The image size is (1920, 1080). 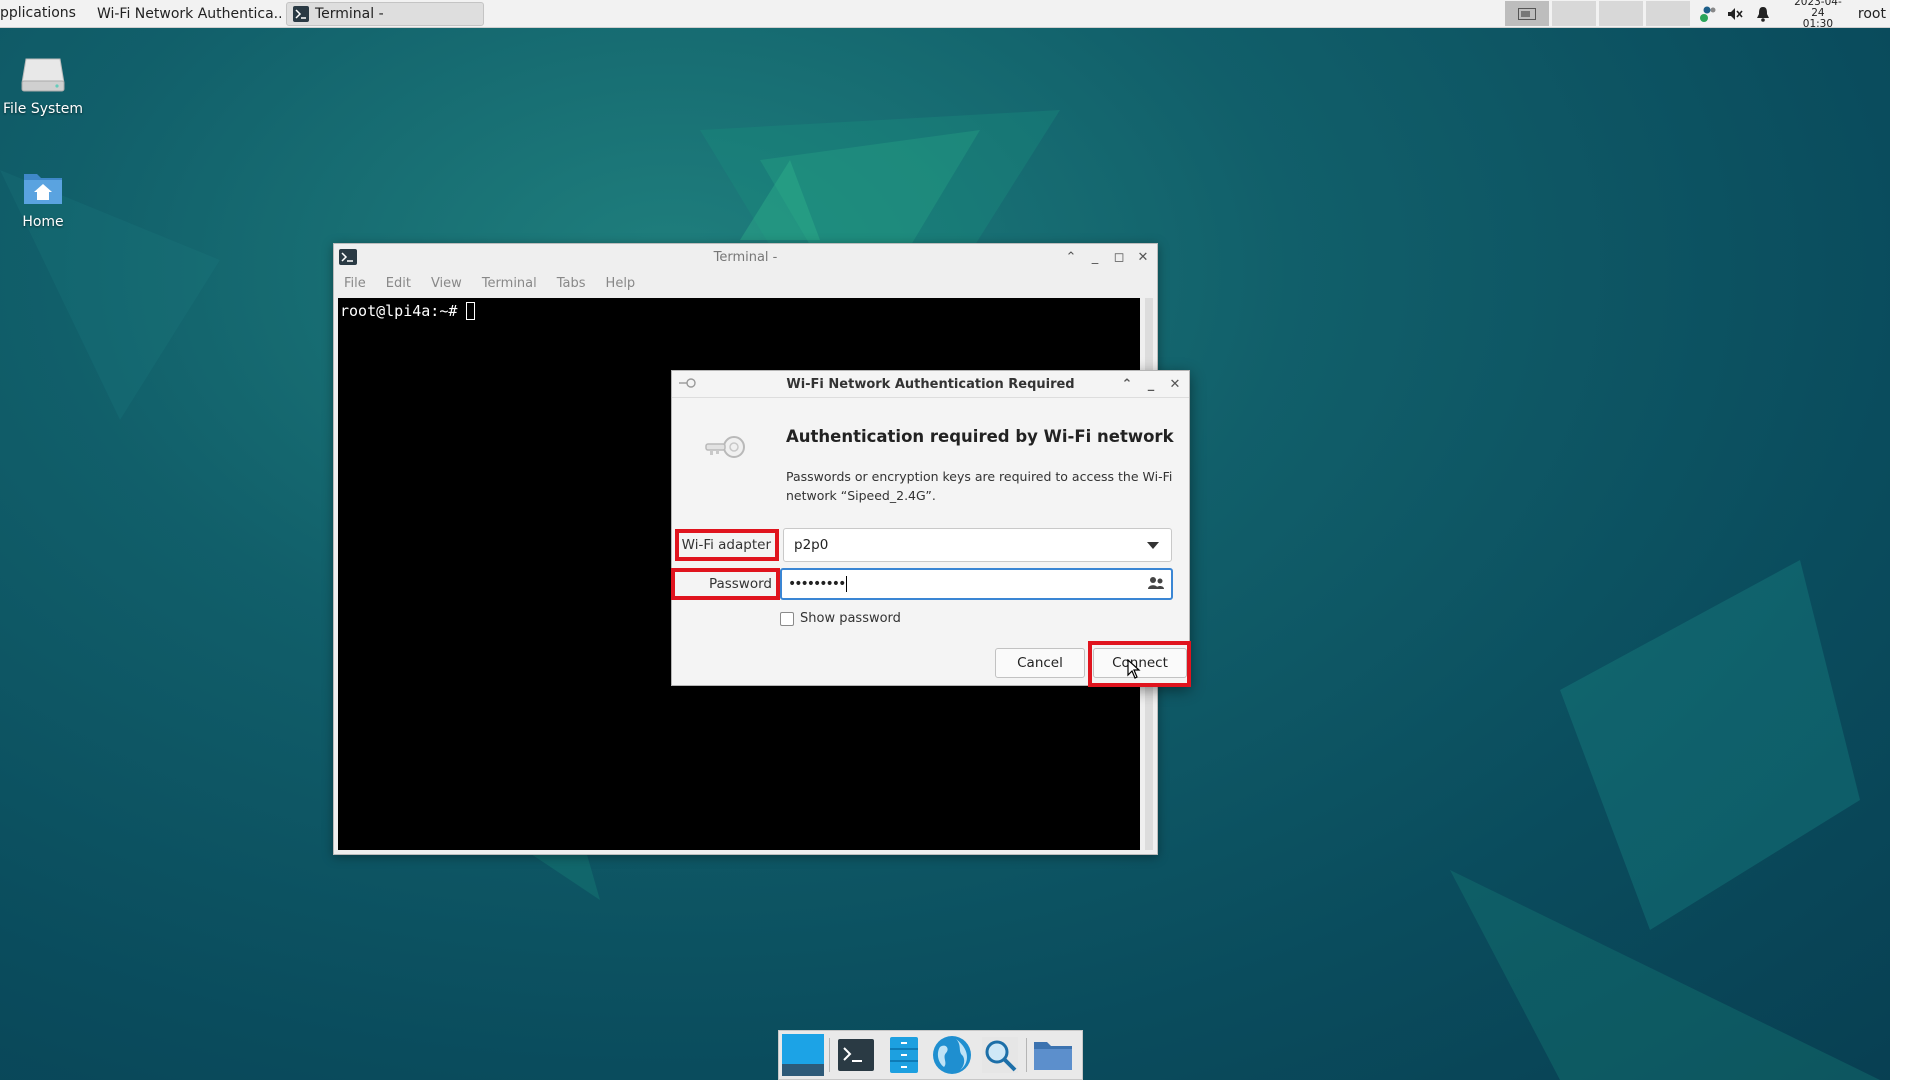 I want to click on password-value: •••••••••, so click(x=817, y=584).